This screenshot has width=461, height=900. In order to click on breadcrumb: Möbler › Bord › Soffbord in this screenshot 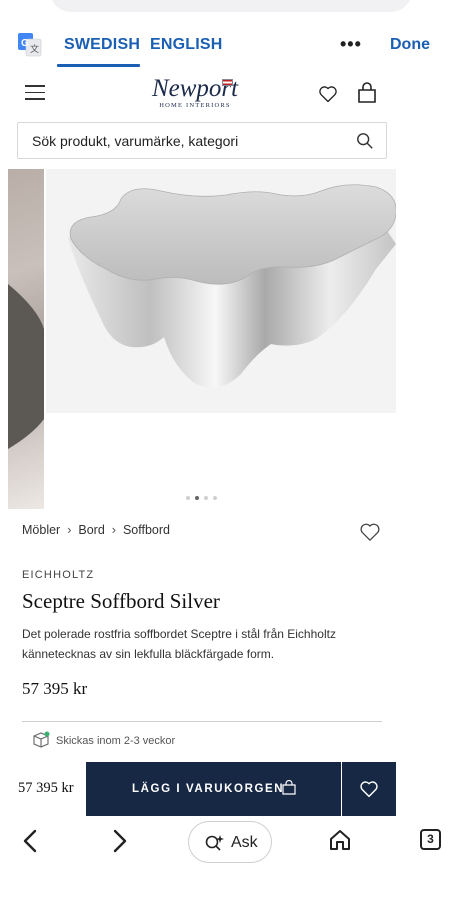, I will do `click(96, 530)`.